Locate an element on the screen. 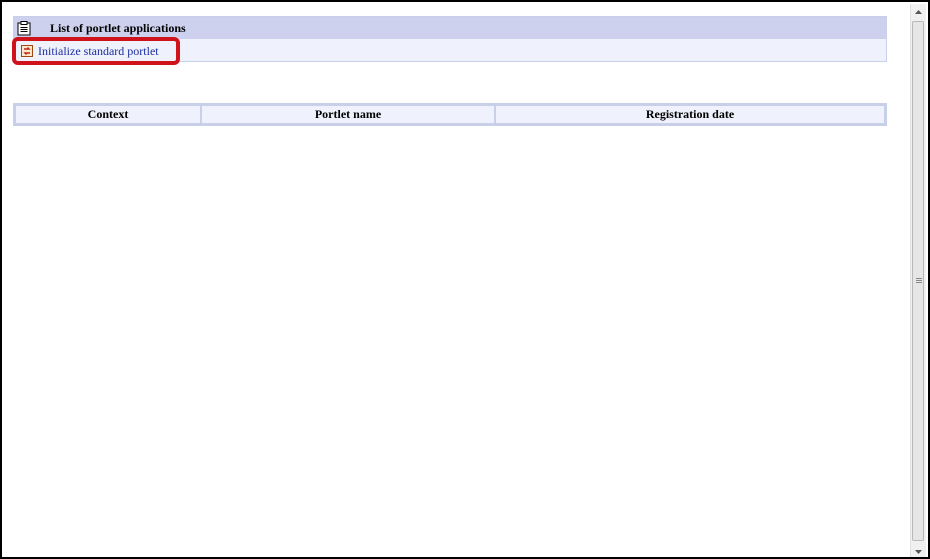 The height and width of the screenshot is (559, 930). scroll-down-arrow-icon is located at coordinates (918, 551).